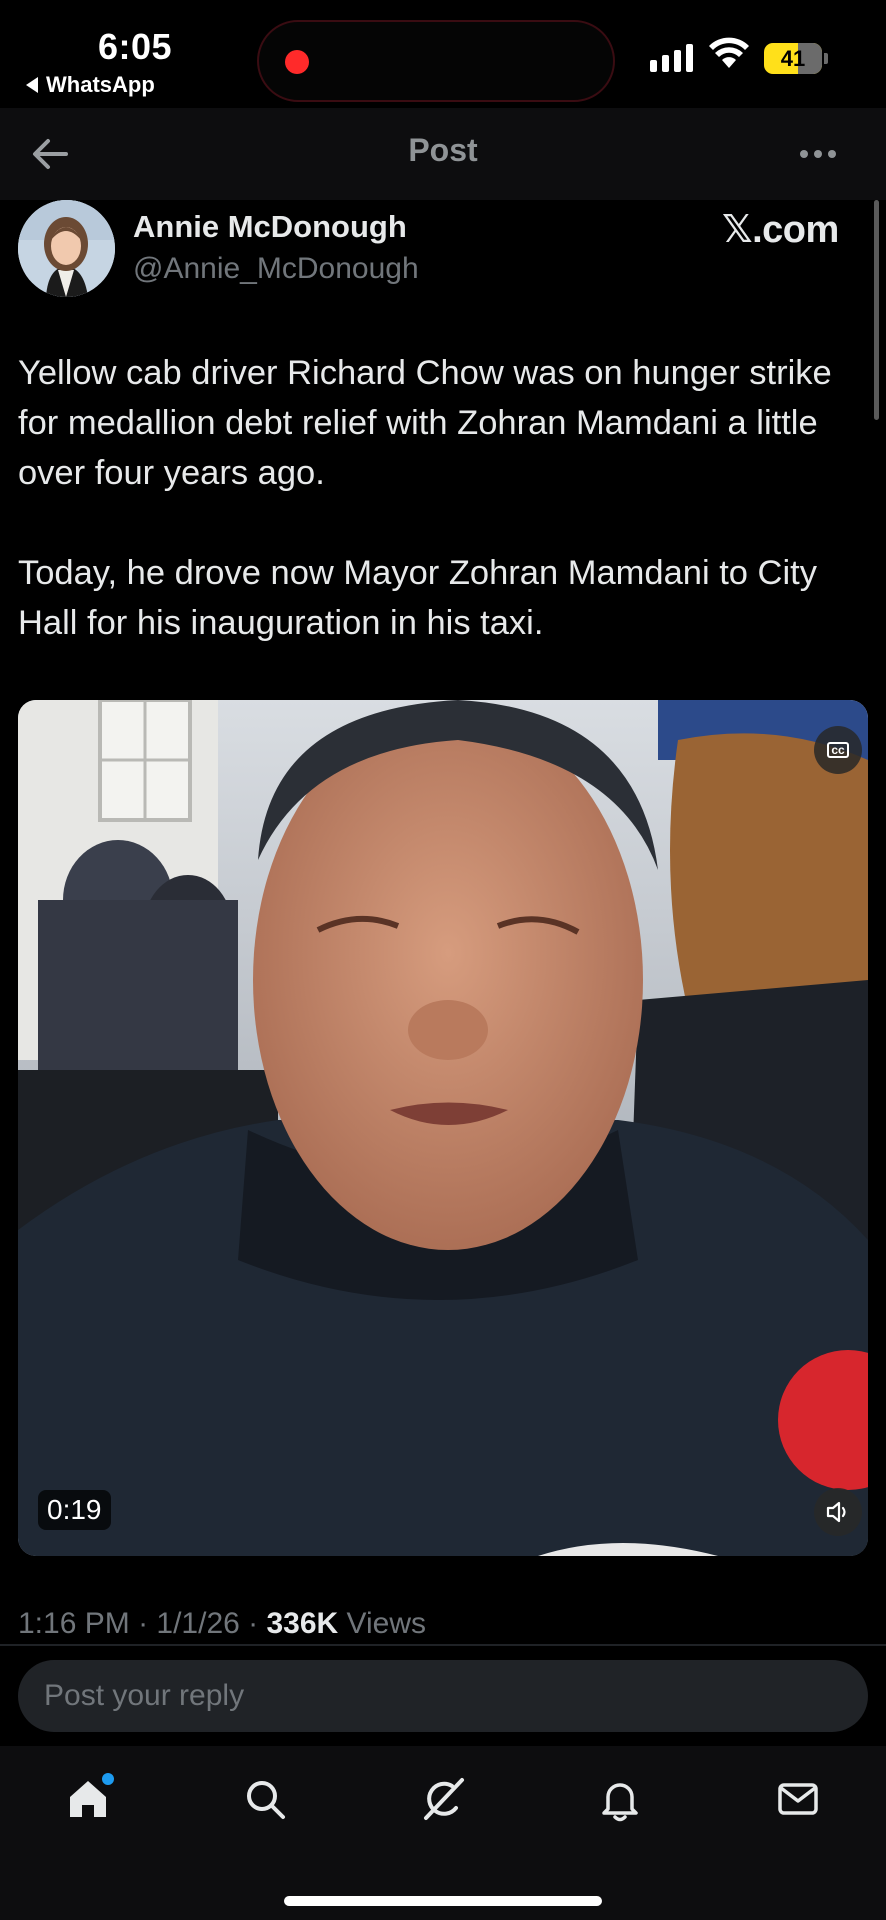 This screenshot has width=886, height=1920. I want to click on notification-dot-icon, so click(108, 1779).